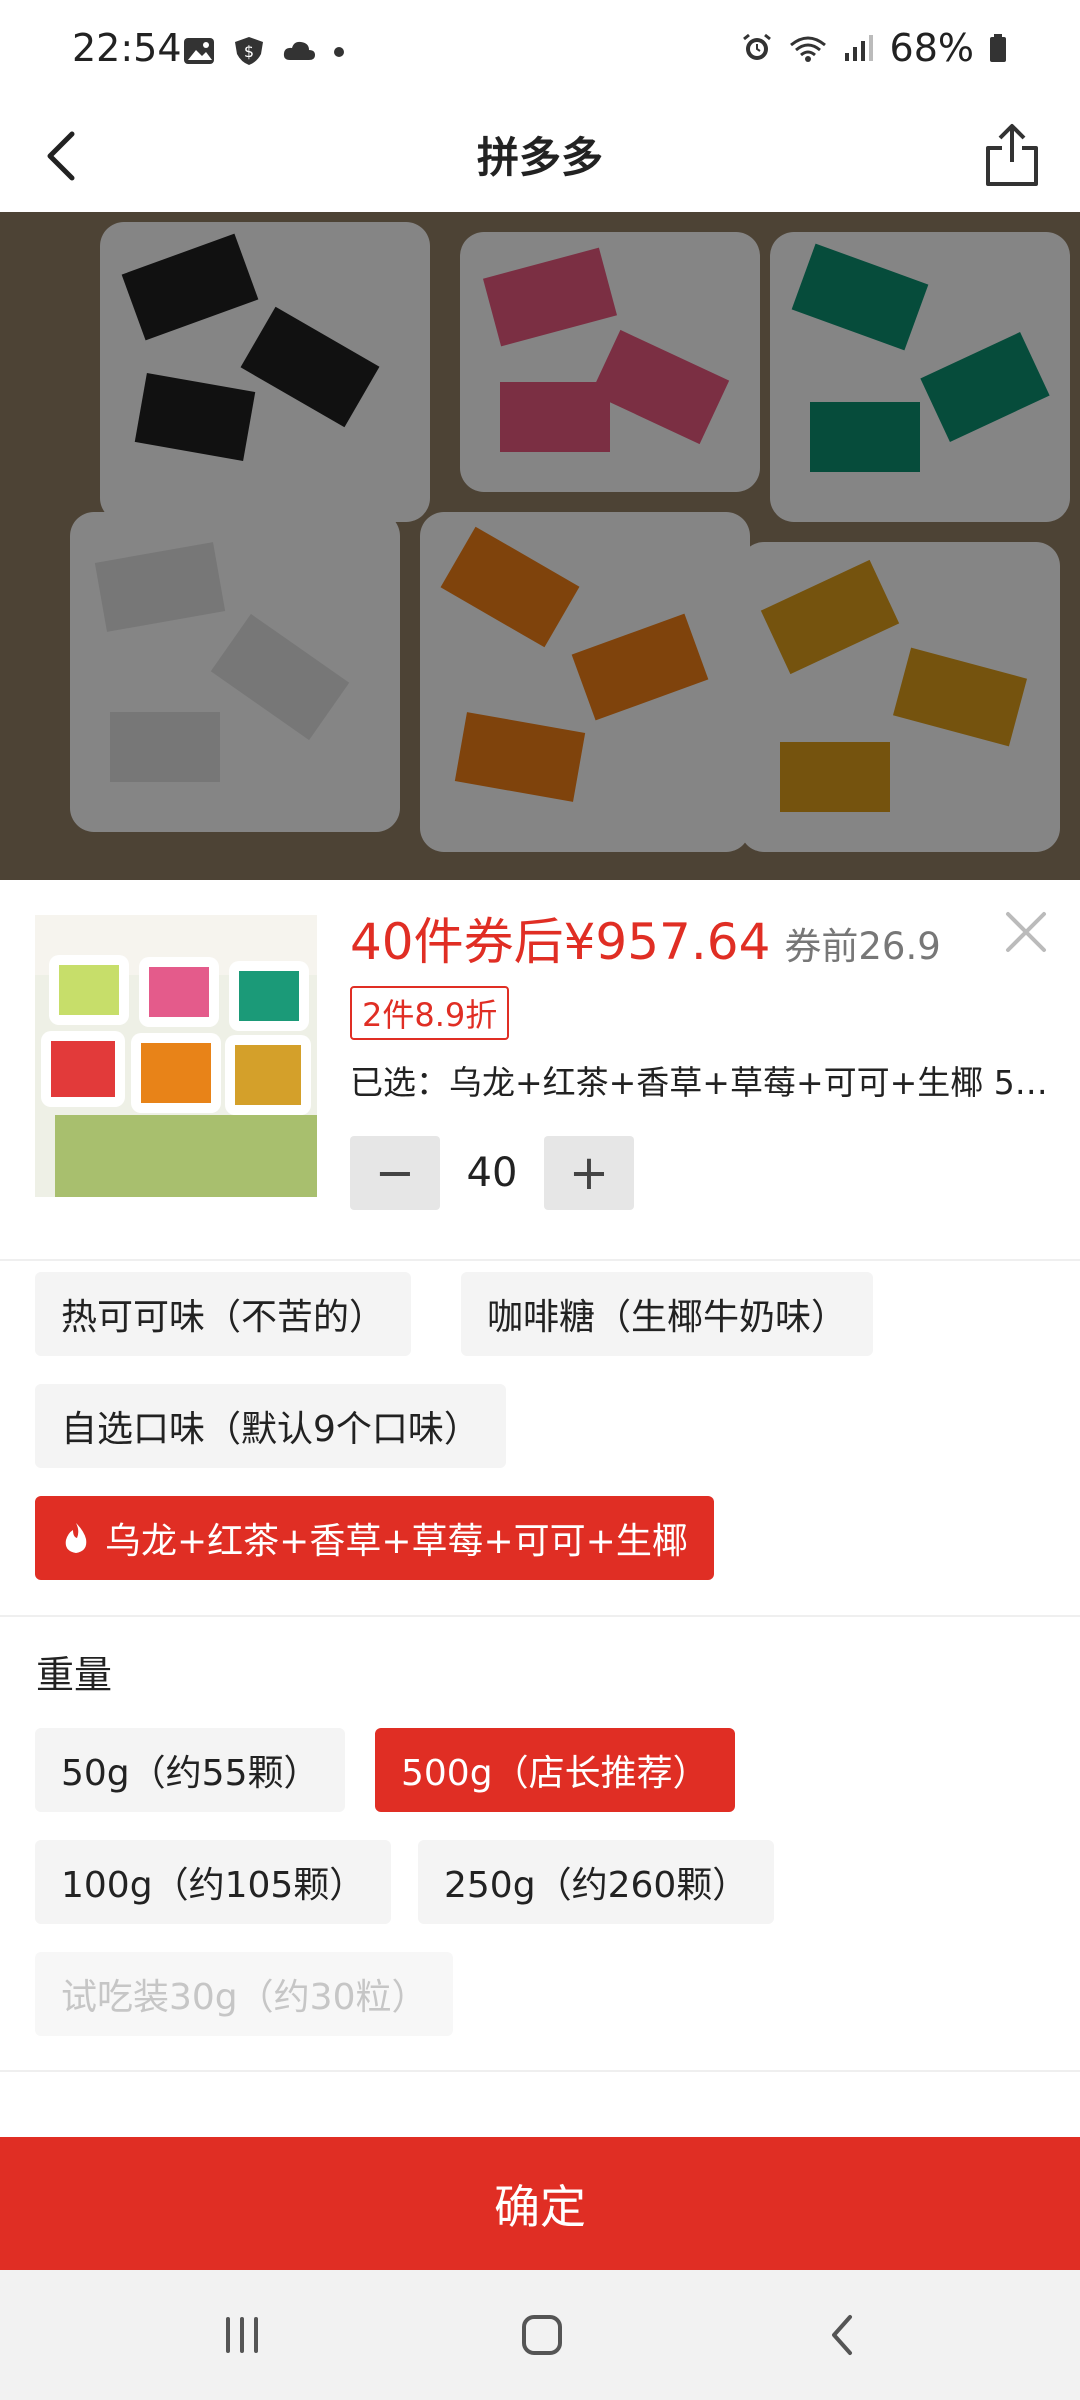  Describe the element at coordinates (700, 1082) in the screenshot. I see `selected-sku-summary: 已选：乌龙+红茶+香草+草莓+可可+生椰 500g（店长推荐）` at that location.